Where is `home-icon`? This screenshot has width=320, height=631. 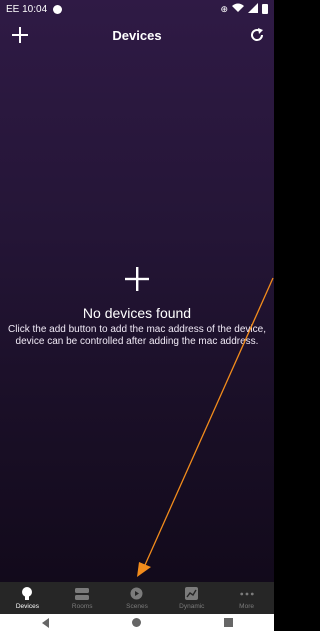
home-icon is located at coordinates (136, 622).